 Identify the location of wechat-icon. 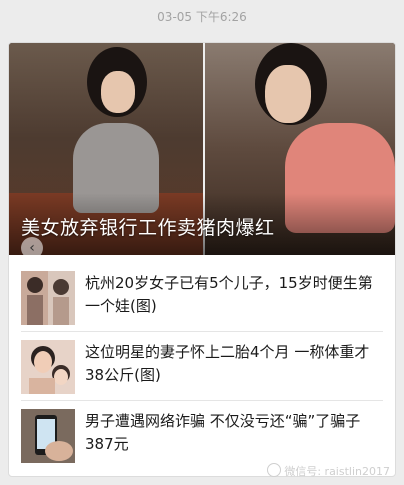
(274, 470).